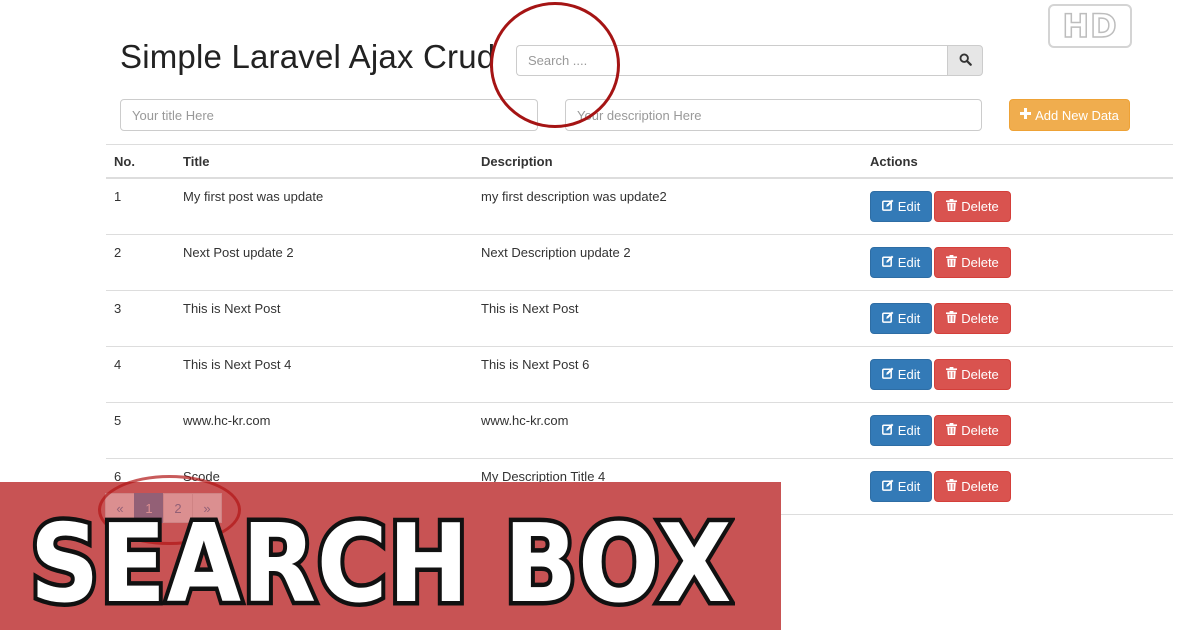  Describe the element at coordinates (1017, 161) in the screenshot. I see `header-actions: Actions` at that location.